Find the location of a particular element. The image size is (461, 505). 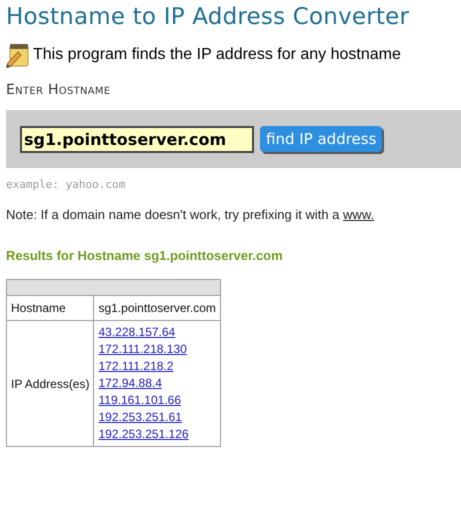

table-cell: IP Address(es) is located at coordinates (50, 383).